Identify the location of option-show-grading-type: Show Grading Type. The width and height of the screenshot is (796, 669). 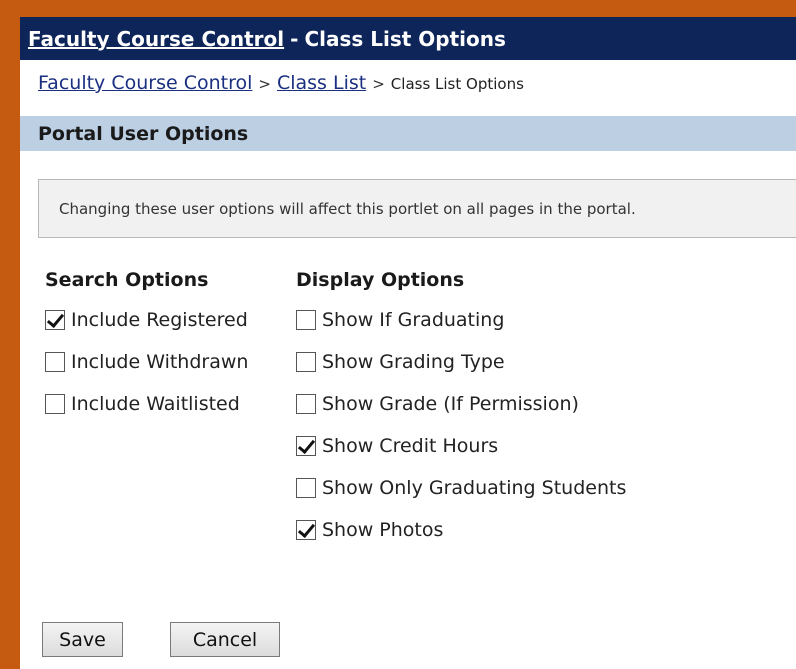
(461, 362).